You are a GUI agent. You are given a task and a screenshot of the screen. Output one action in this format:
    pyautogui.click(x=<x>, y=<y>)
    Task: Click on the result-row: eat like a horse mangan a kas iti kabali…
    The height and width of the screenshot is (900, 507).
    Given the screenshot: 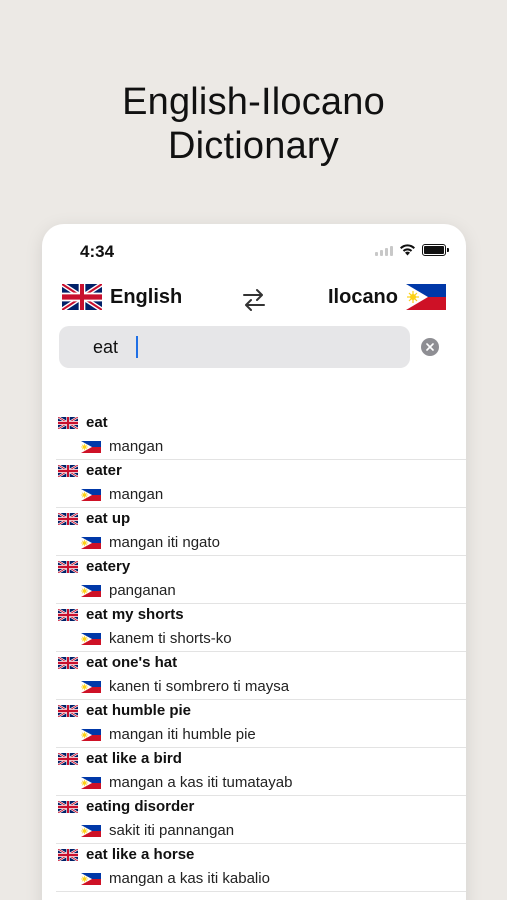 What is the action you would take?
    pyautogui.click(x=261, y=868)
    